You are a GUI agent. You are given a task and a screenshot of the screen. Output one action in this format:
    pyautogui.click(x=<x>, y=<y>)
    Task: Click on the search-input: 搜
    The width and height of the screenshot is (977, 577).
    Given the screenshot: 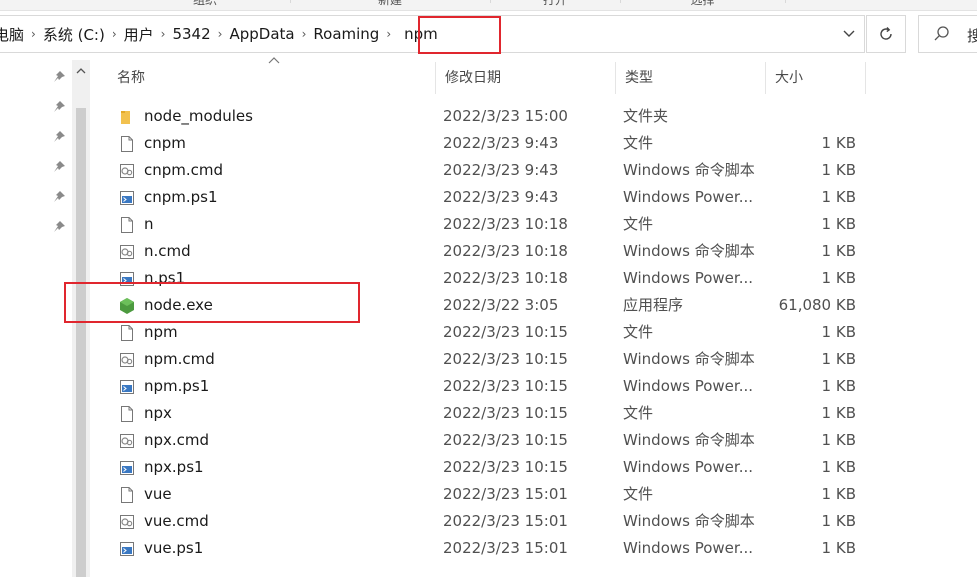 What is the action you would take?
    pyautogui.click(x=947, y=34)
    